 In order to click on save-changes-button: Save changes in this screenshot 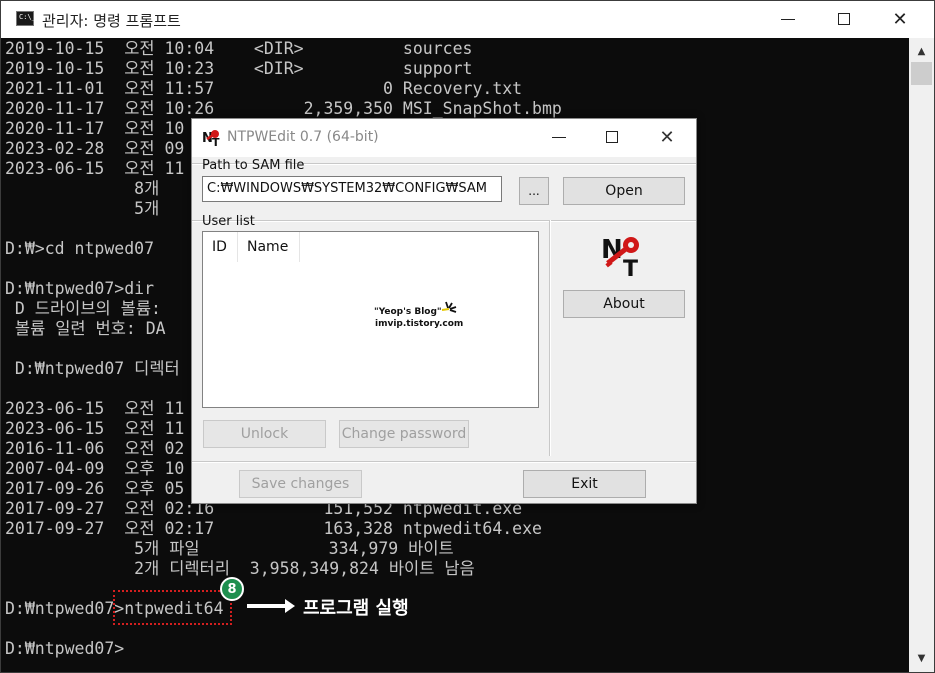, I will do `click(300, 484)`.